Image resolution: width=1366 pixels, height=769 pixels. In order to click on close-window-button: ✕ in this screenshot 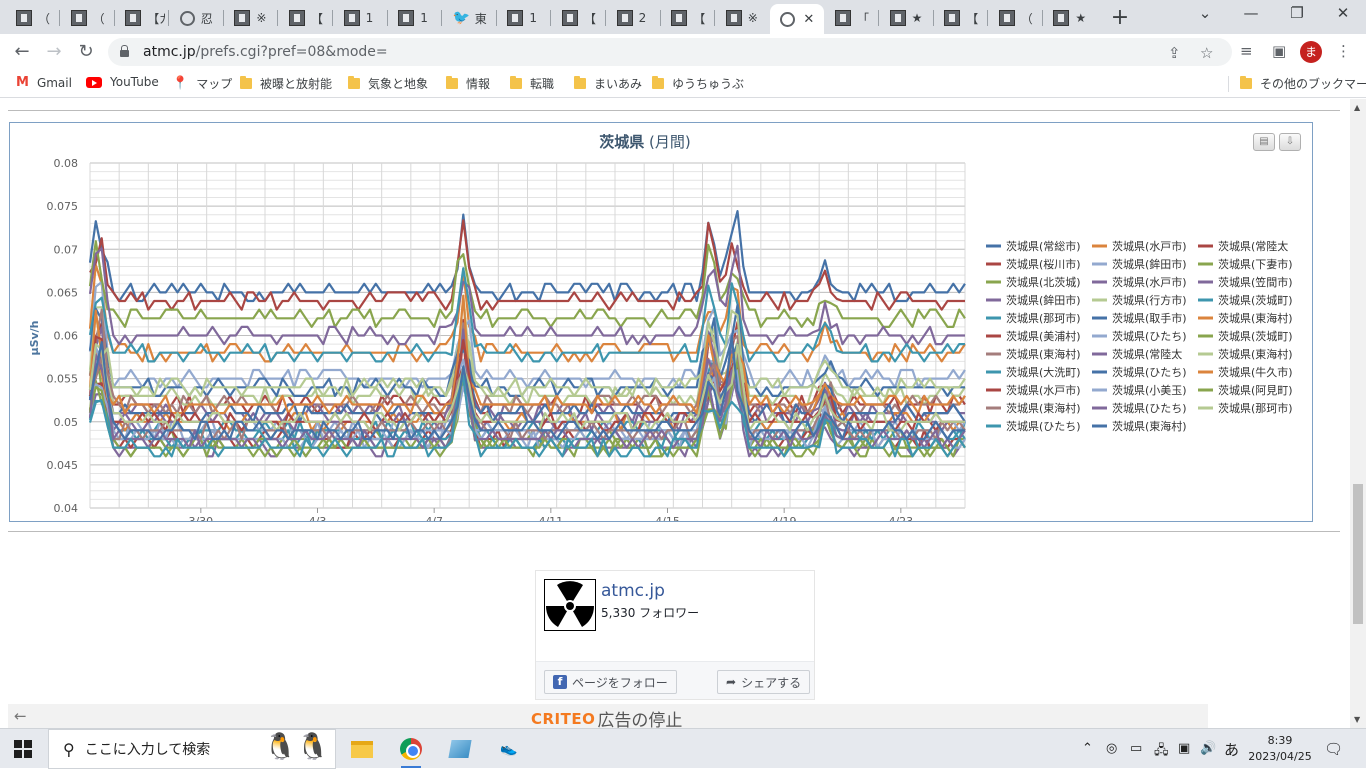, I will do `click(1343, 13)`.